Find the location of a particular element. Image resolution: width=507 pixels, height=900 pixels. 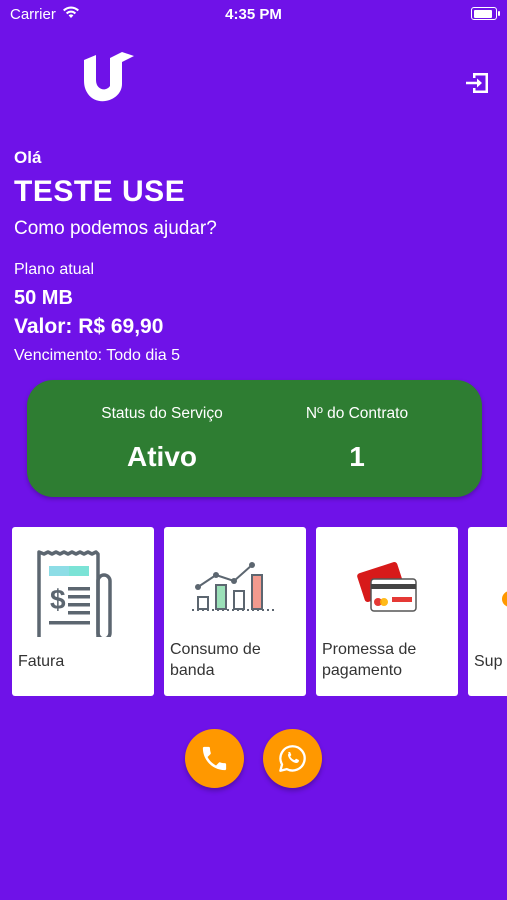

contract-number: Nº do Contrato 1 is located at coordinates (357, 426).